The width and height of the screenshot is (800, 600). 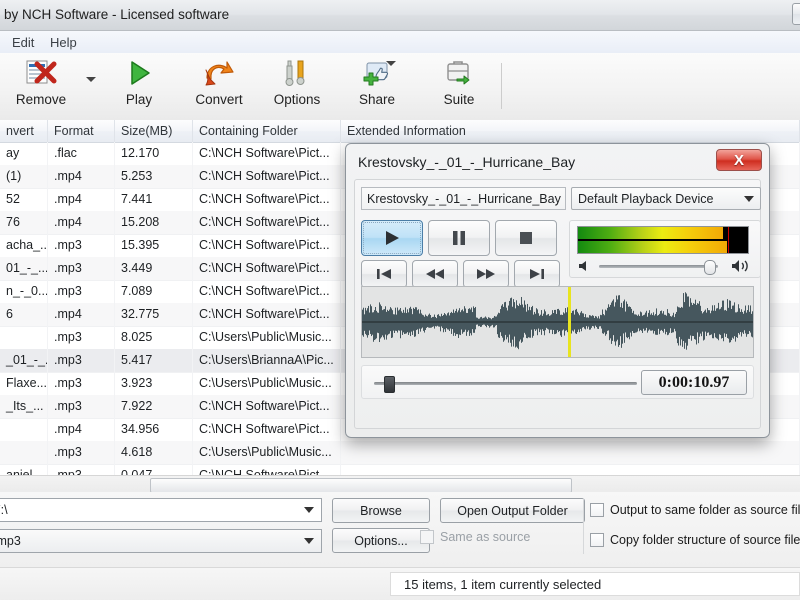 I want to click on close-button: X, so click(x=739, y=160).